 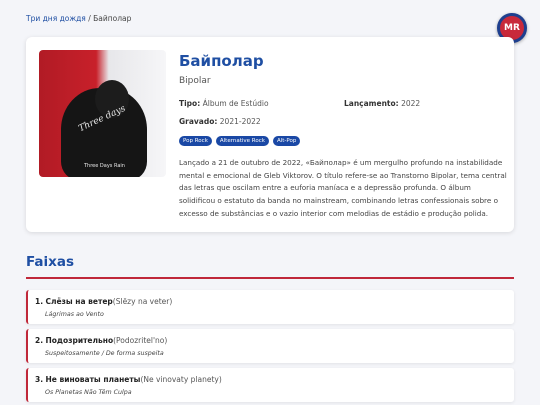 I want to click on track-number: 3., so click(x=39, y=379).